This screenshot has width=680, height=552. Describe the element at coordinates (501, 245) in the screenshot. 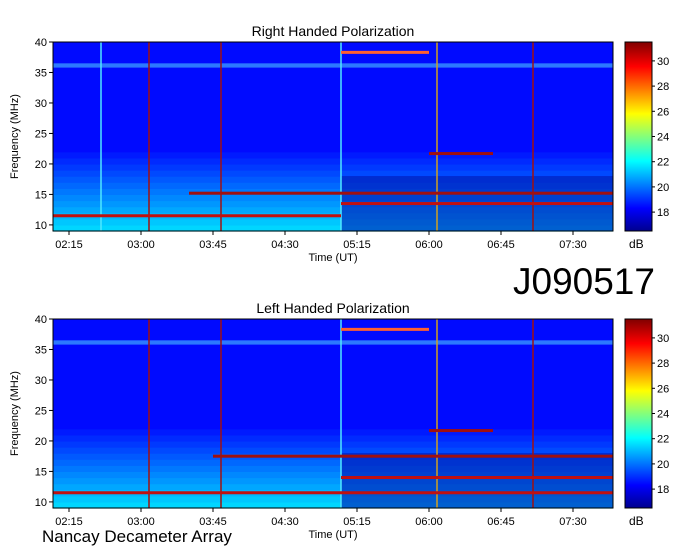

I see `x-tick-label: 06:45` at that location.